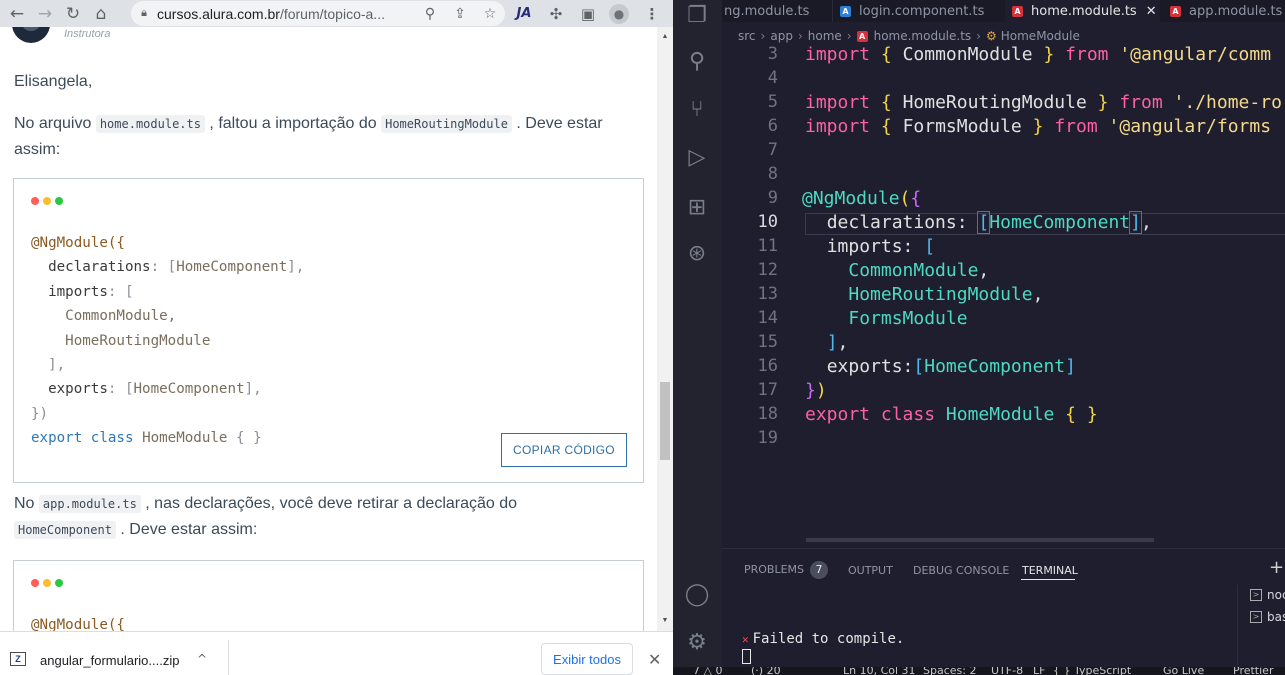  What do you see at coordinates (697, 15) in the screenshot?
I see `explorer-icon: ❐` at bounding box center [697, 15].